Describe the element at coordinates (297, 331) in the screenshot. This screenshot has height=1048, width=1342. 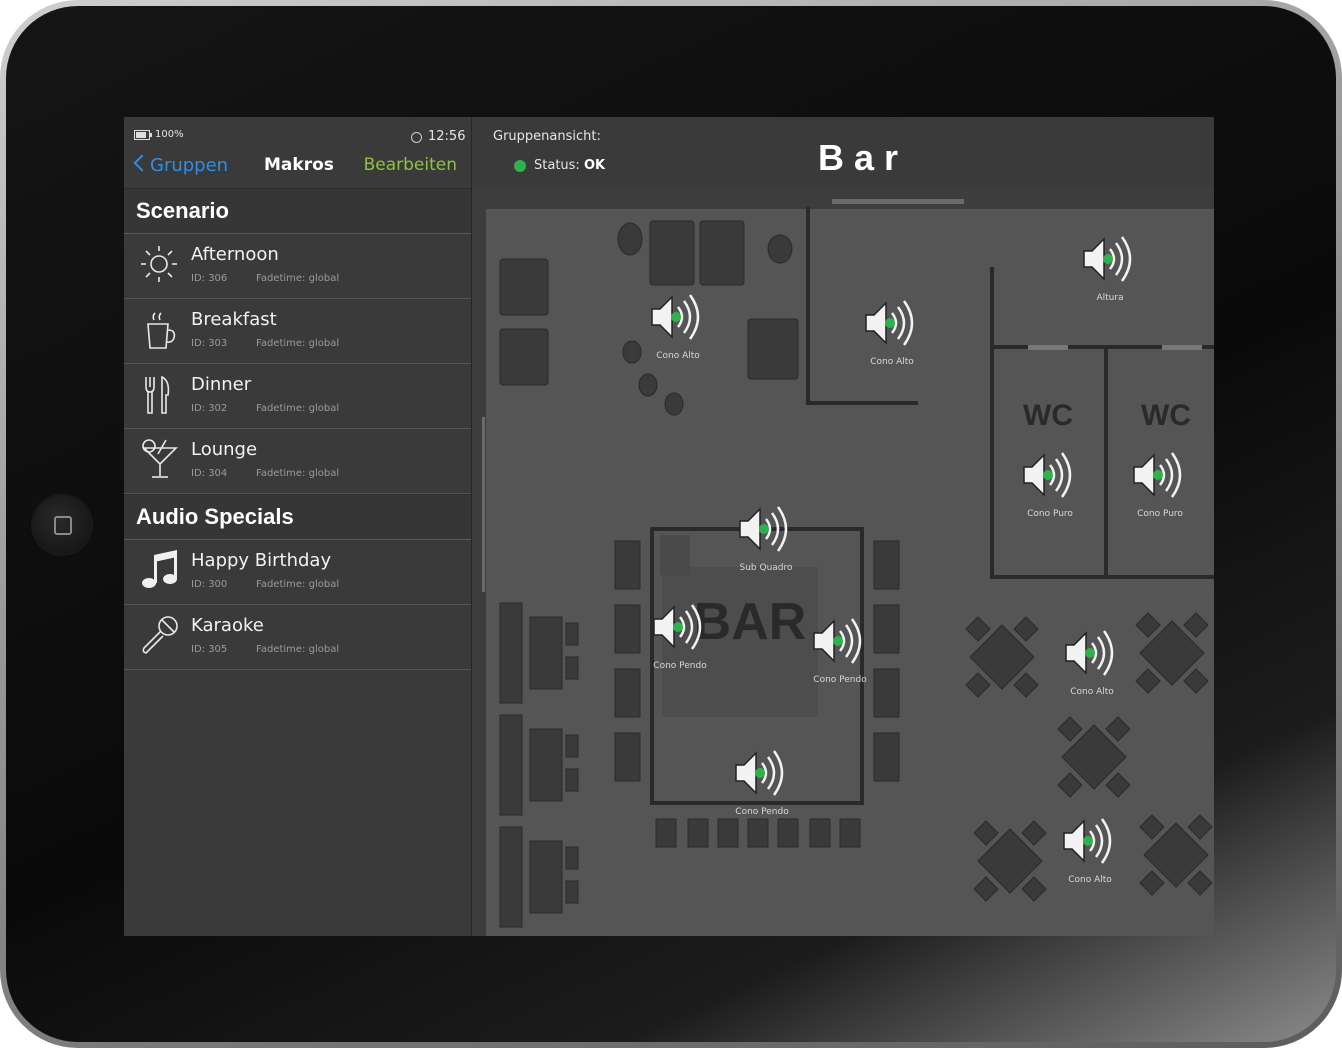
I see `list-item: Breakfast ID: 303 Fadetime: global` at that location.